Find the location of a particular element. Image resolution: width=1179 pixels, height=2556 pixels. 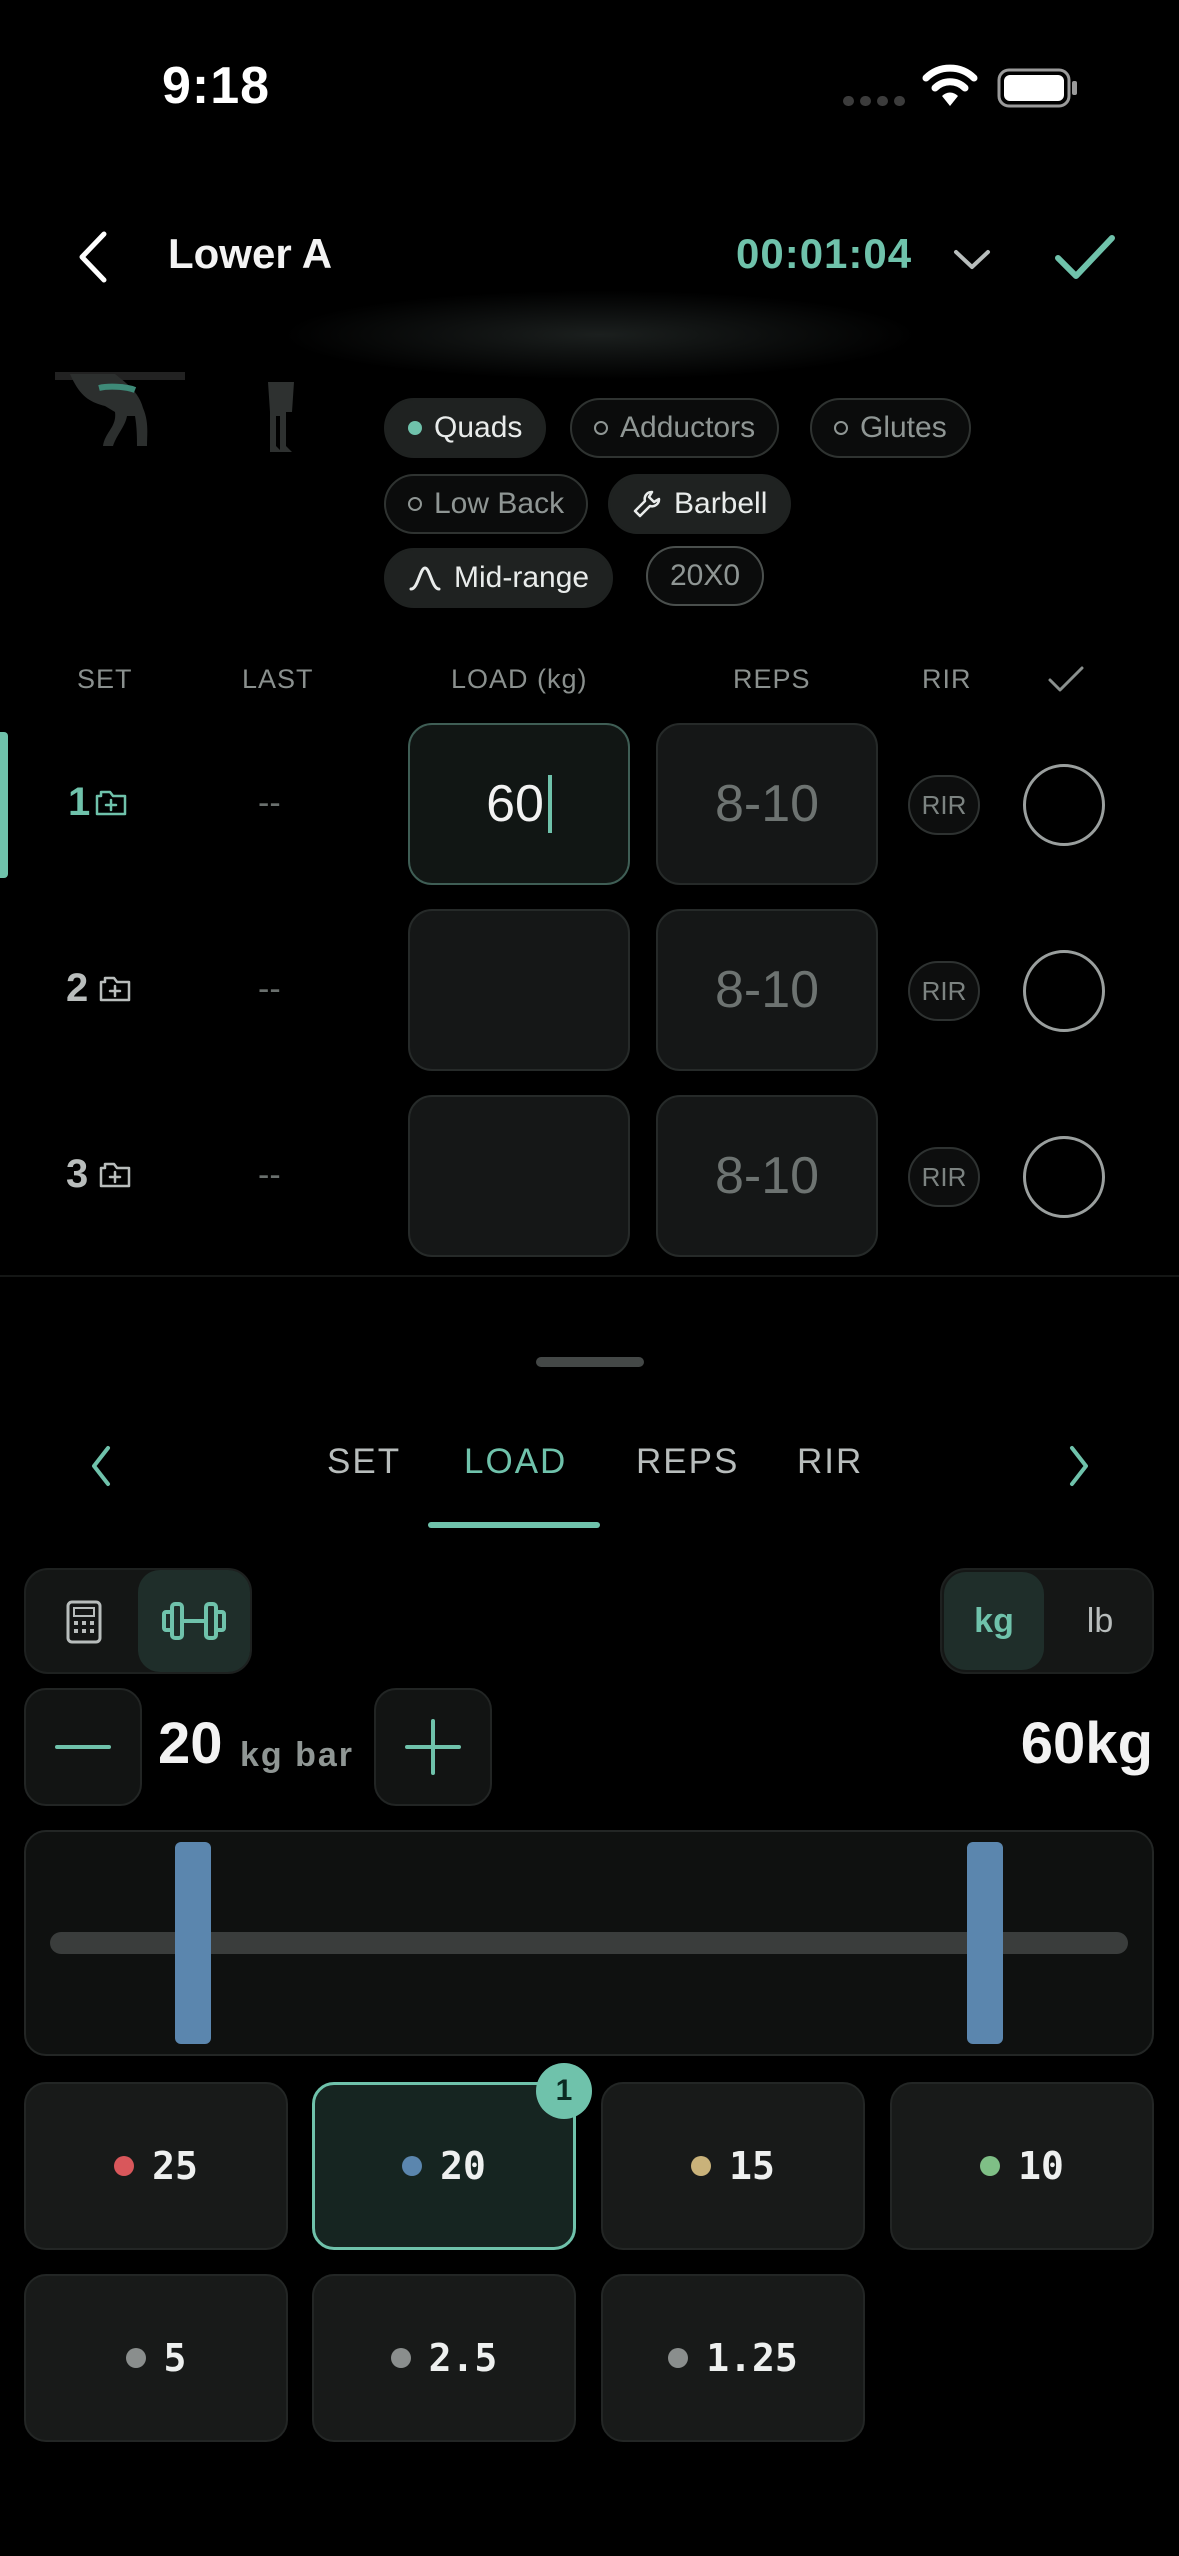

chip-label: Glutes is located at coordinates (903, 427).